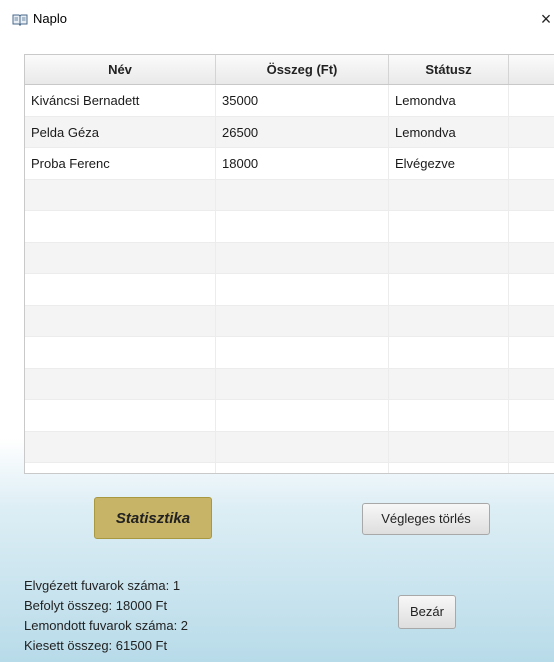 The image size is (554, 662). What do you see at coordinates (427, 612) in the screenshot?
I see `bezar-button: Bezár` at bounding box center [427, 612].